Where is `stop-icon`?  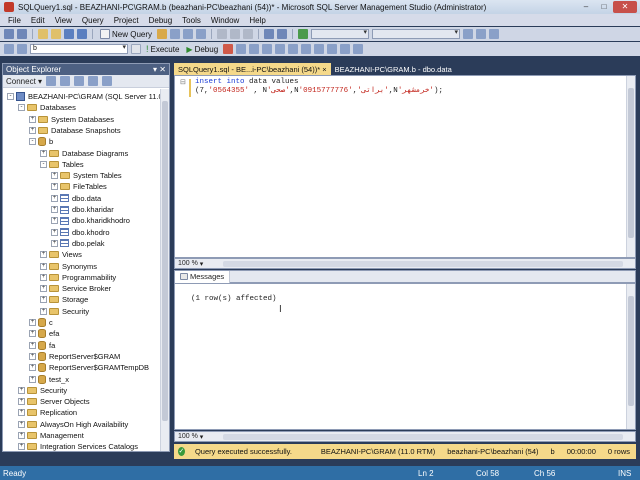
stop-icon is located at coordinates (65, 81).